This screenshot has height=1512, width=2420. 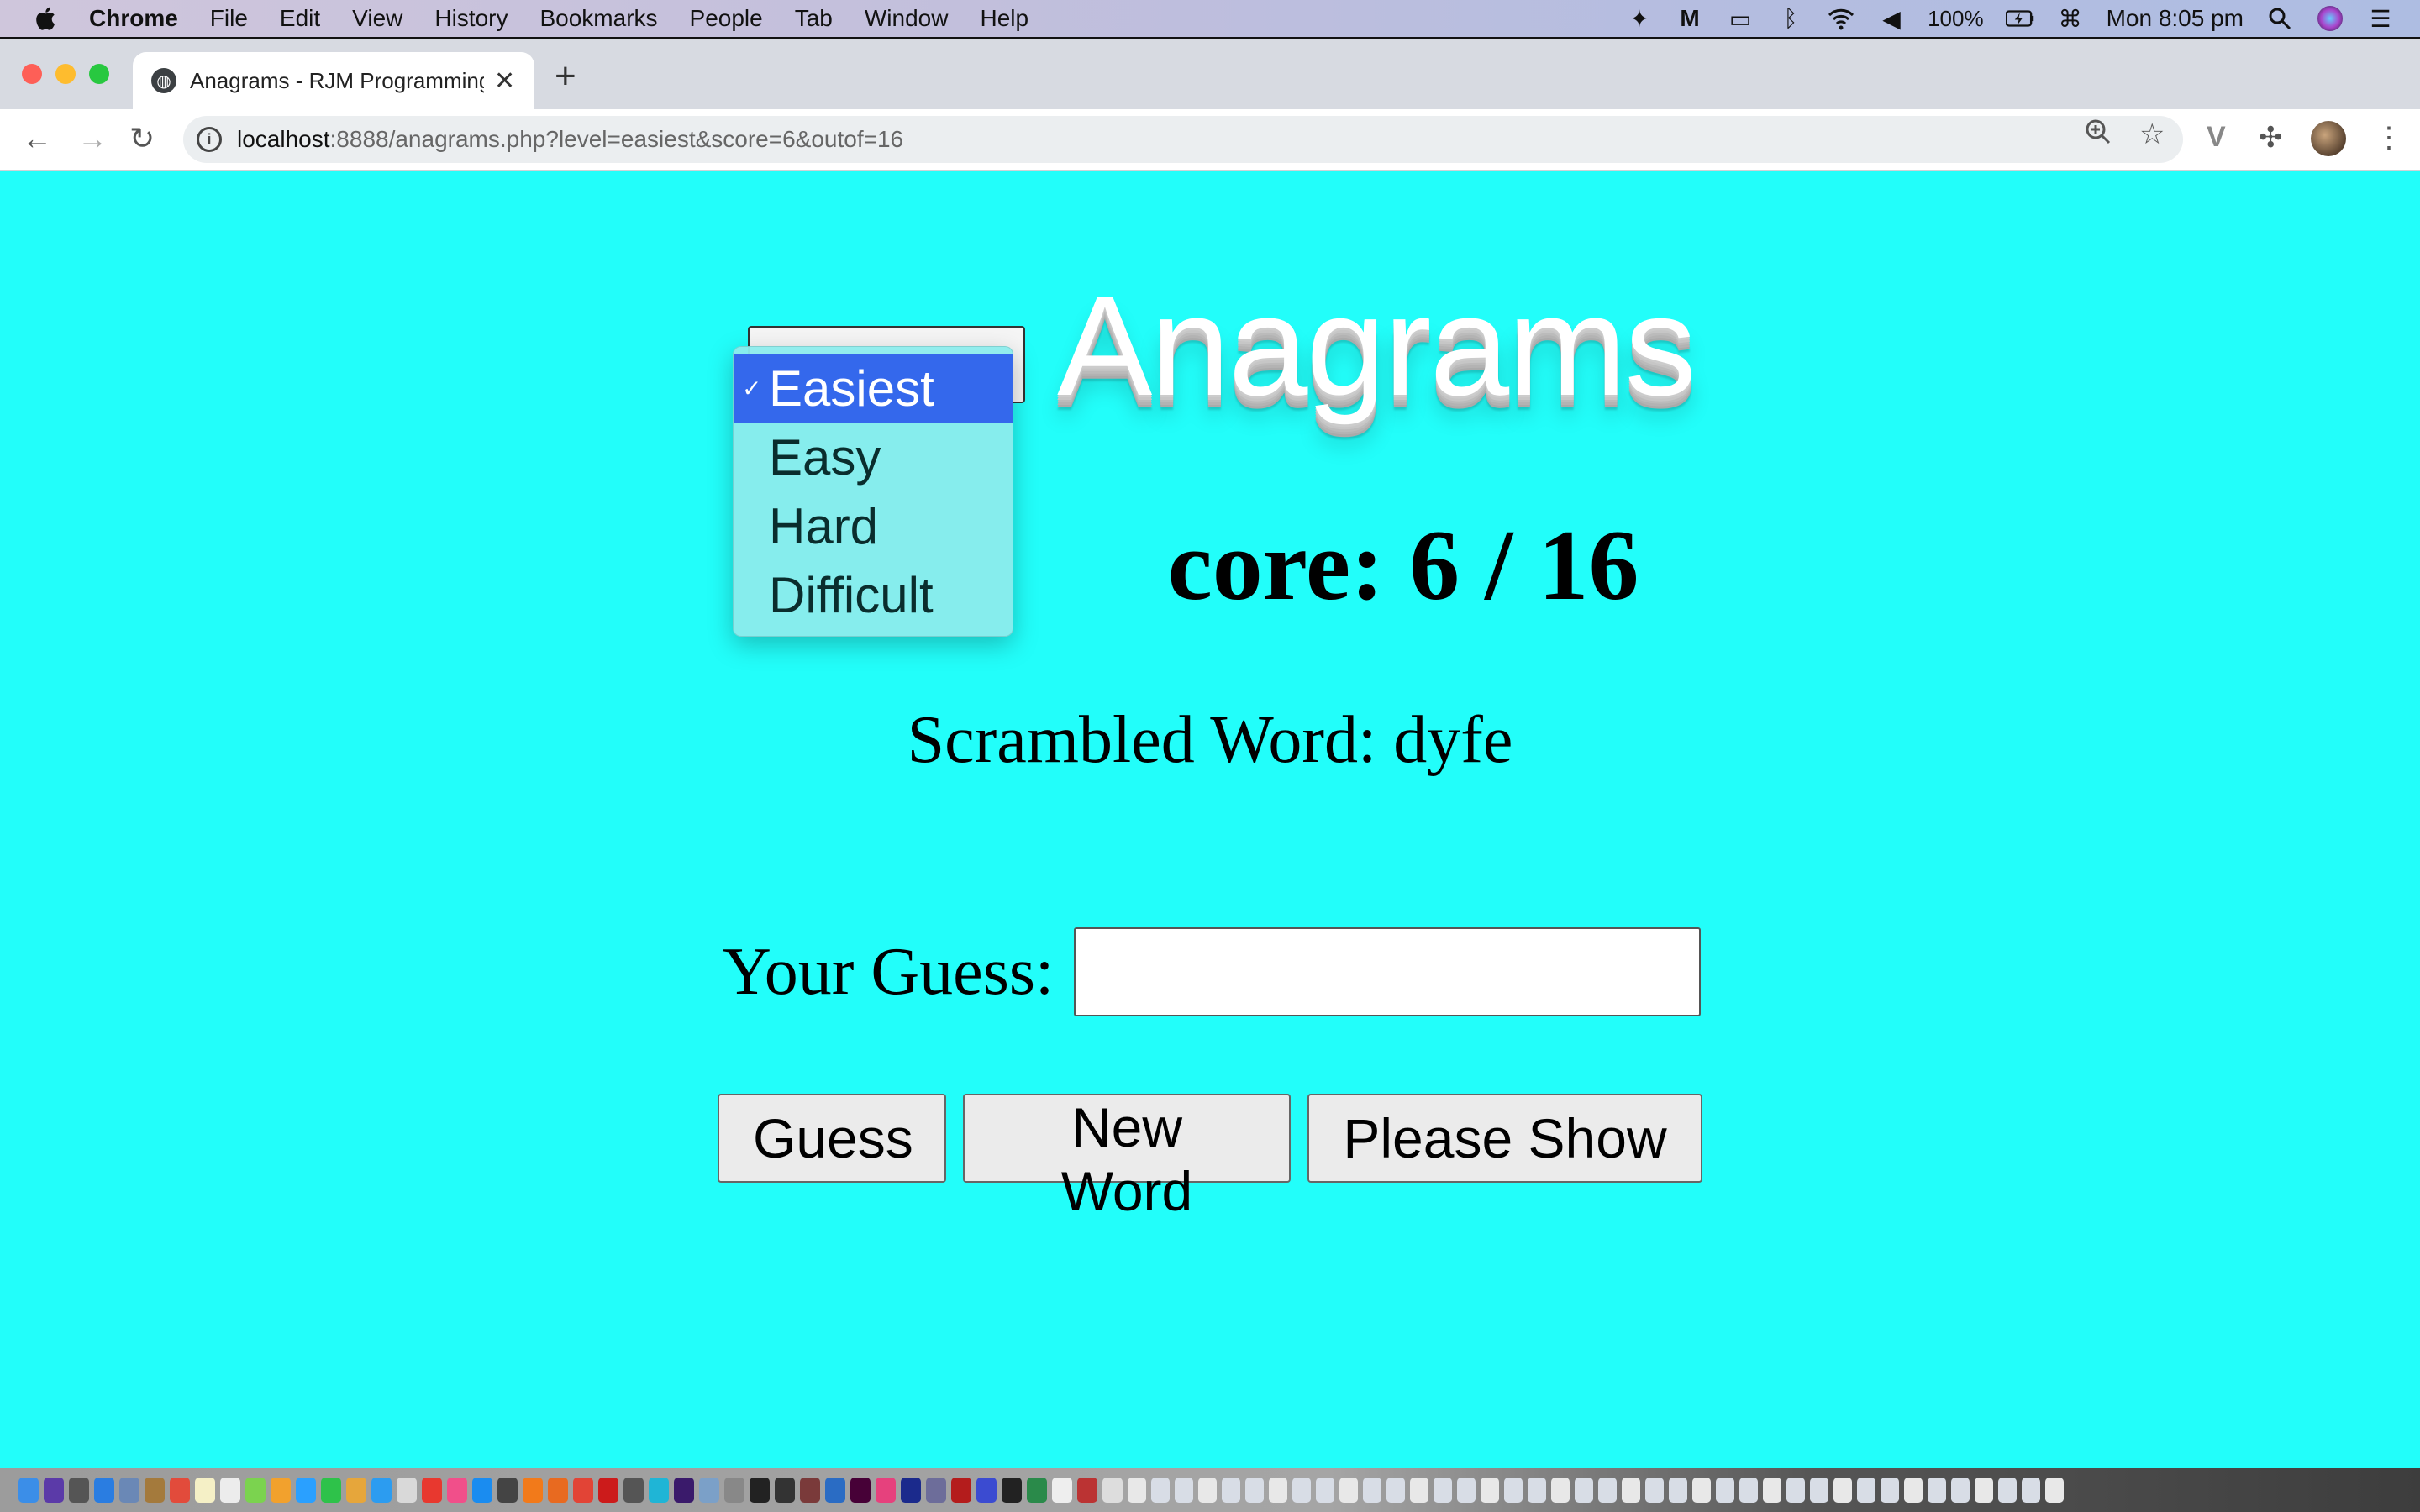 I want to click on battery-icon, so click(x=2020, y=18).